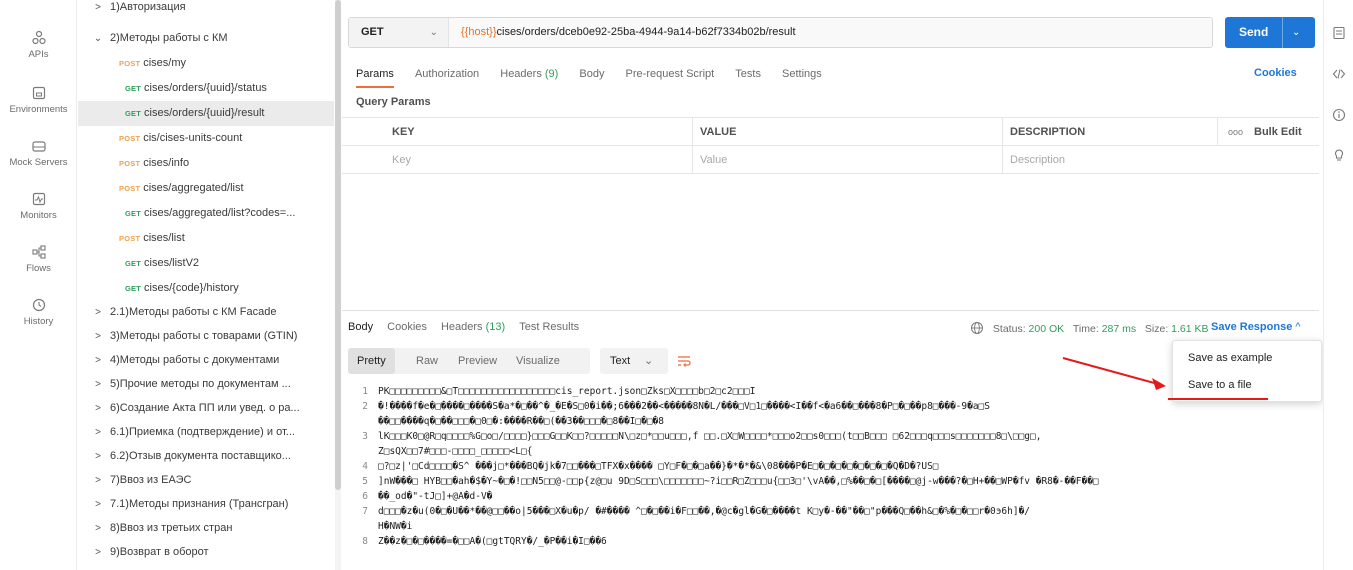  I want to click on type-select: Text ⌄, so click(634, 361).